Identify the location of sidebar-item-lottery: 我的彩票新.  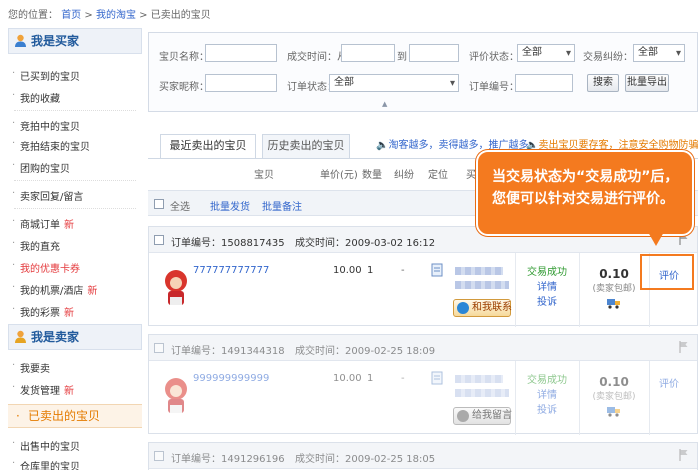
(75, 311).